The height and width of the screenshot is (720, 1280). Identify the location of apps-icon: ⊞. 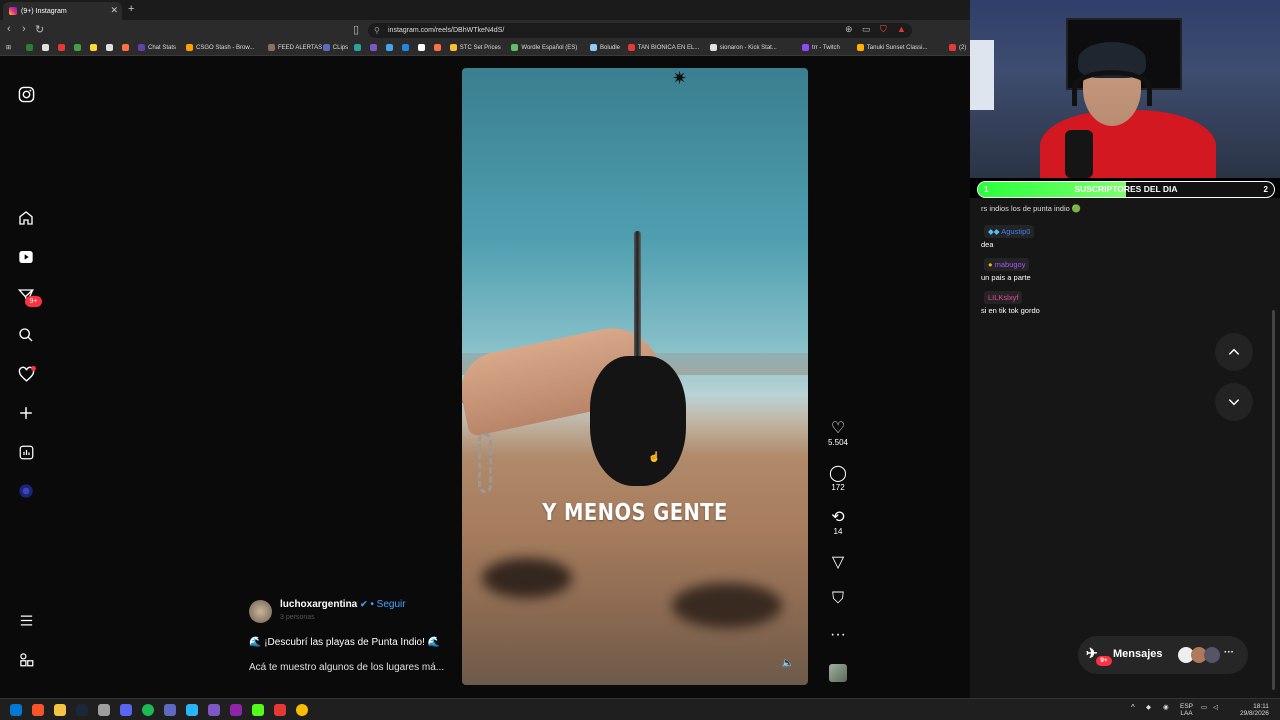
(8, 47).